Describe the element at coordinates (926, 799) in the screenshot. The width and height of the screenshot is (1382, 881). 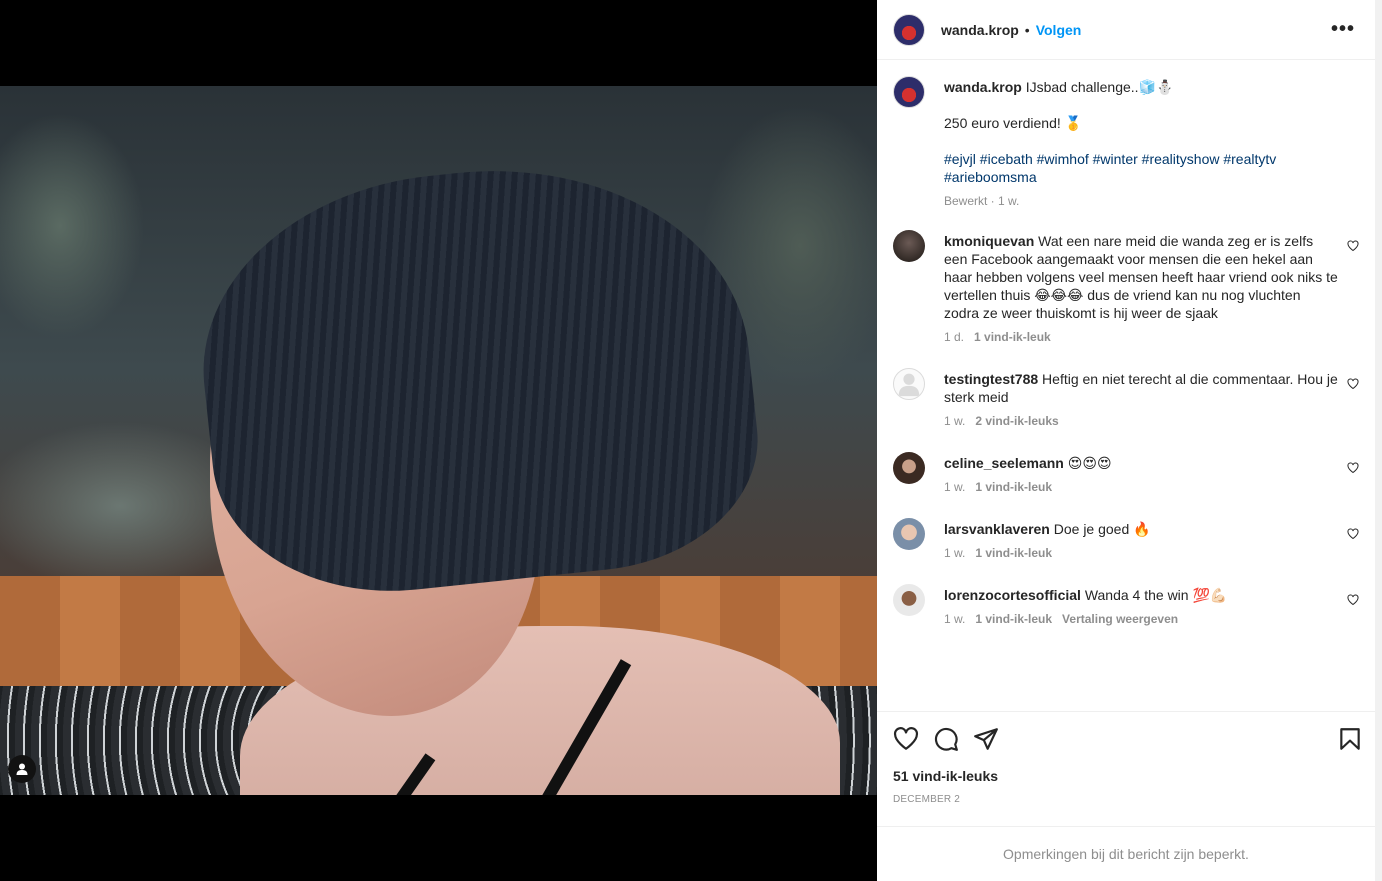
I see `post-date: DECEMBER 2` at that location.